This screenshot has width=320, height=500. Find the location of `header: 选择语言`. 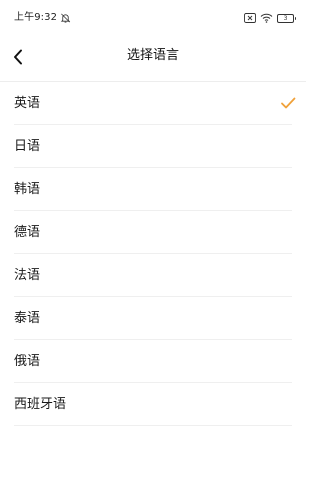

header: 选择语言 is located at coordinates (153, 57).